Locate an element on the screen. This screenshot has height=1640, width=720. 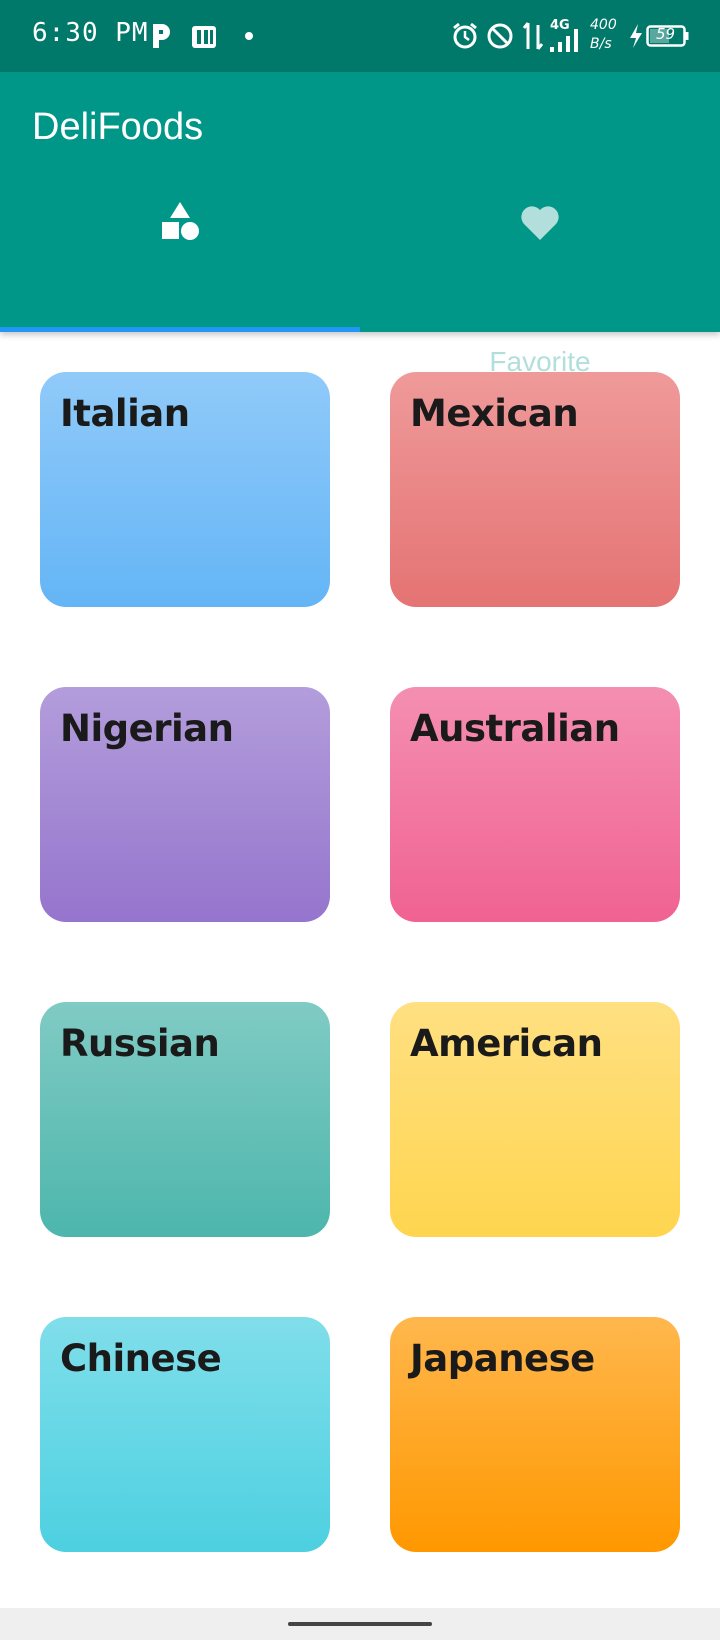
net-speed-unit: B/s is located at coordinates (601, 44).